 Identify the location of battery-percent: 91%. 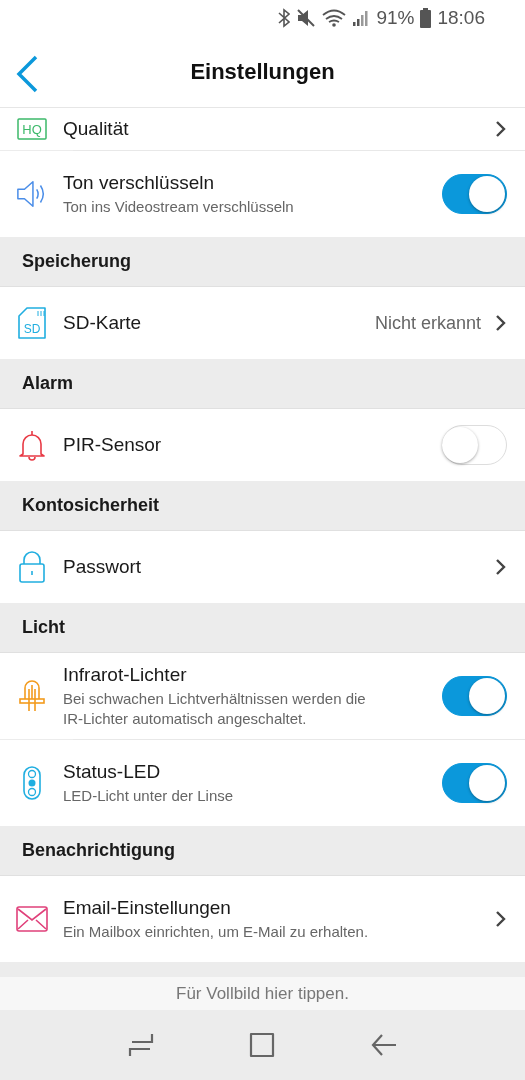
(395, 18).